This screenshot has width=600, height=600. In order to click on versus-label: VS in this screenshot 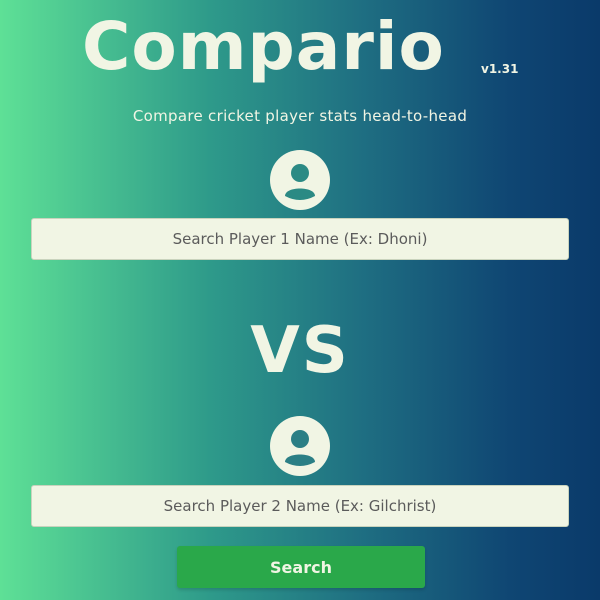, I will do `click(300, 351)`.